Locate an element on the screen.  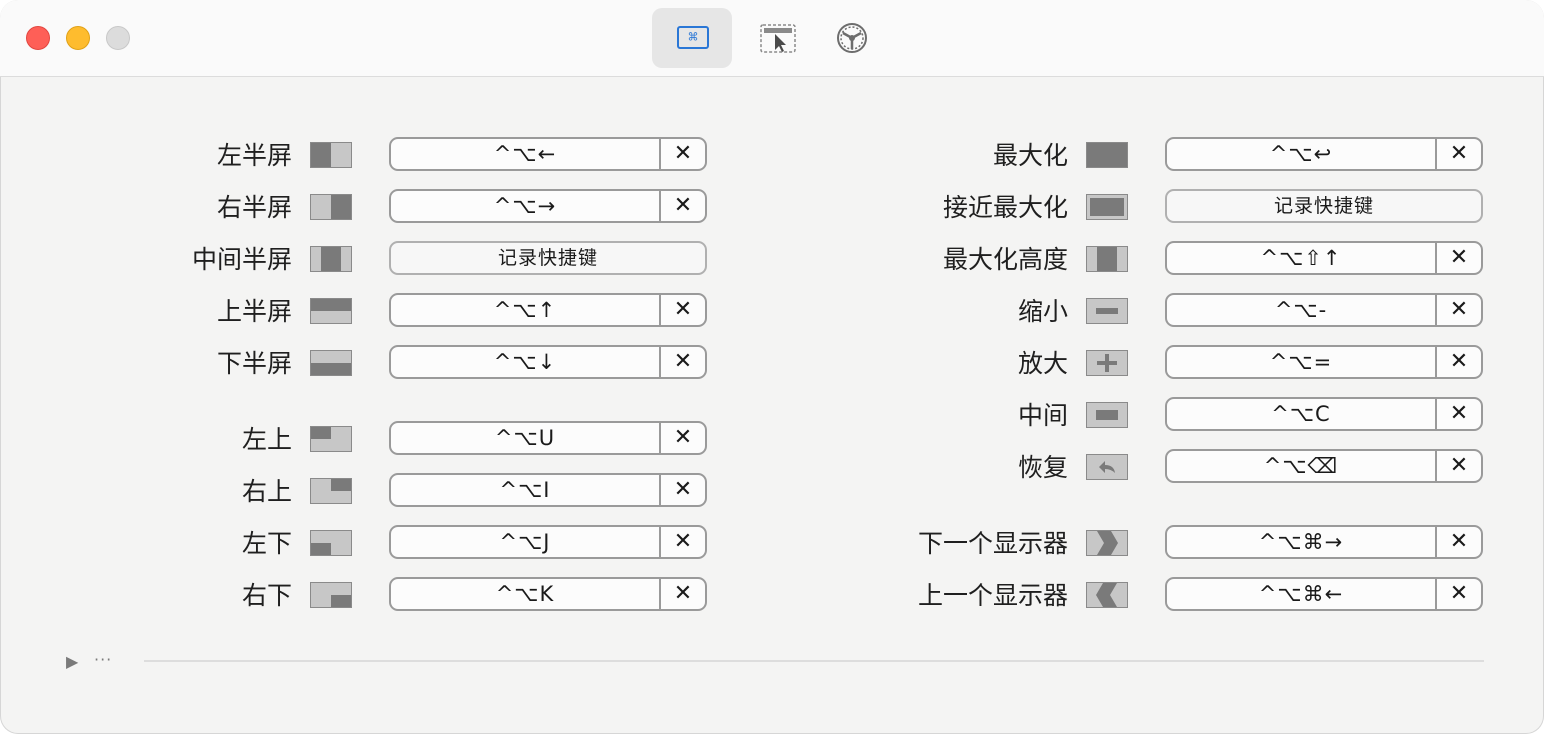
shortcut-value: ^⌥⌫ is located at coordinates (1301, 466).